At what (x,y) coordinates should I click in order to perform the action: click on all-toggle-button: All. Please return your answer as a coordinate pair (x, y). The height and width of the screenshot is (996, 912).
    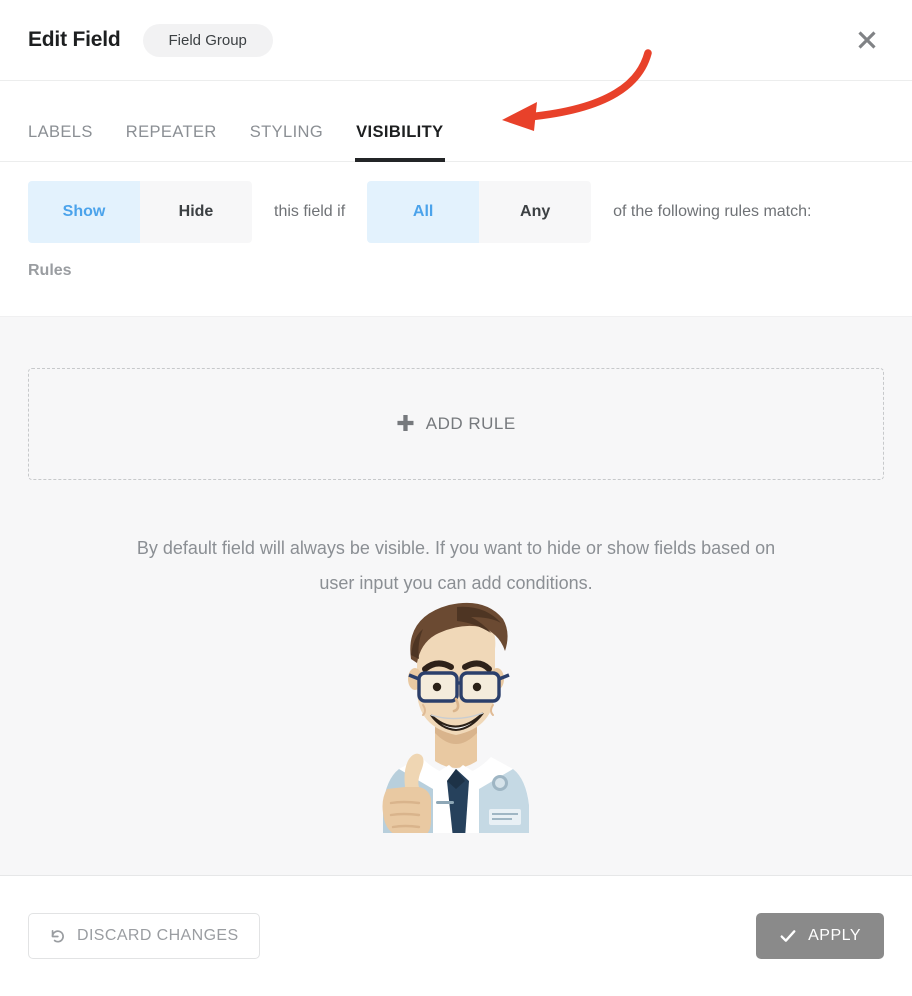
    Looking at the image, I should click on (423, 212).